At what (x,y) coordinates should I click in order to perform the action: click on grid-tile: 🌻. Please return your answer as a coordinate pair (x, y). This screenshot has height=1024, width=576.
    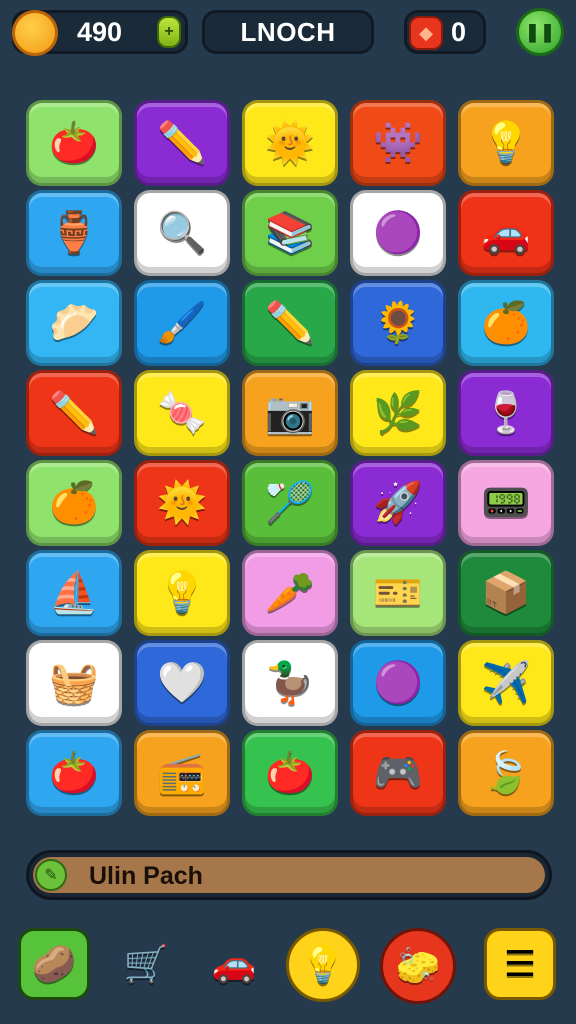
    Looking at the image, I should click on (398, 323).